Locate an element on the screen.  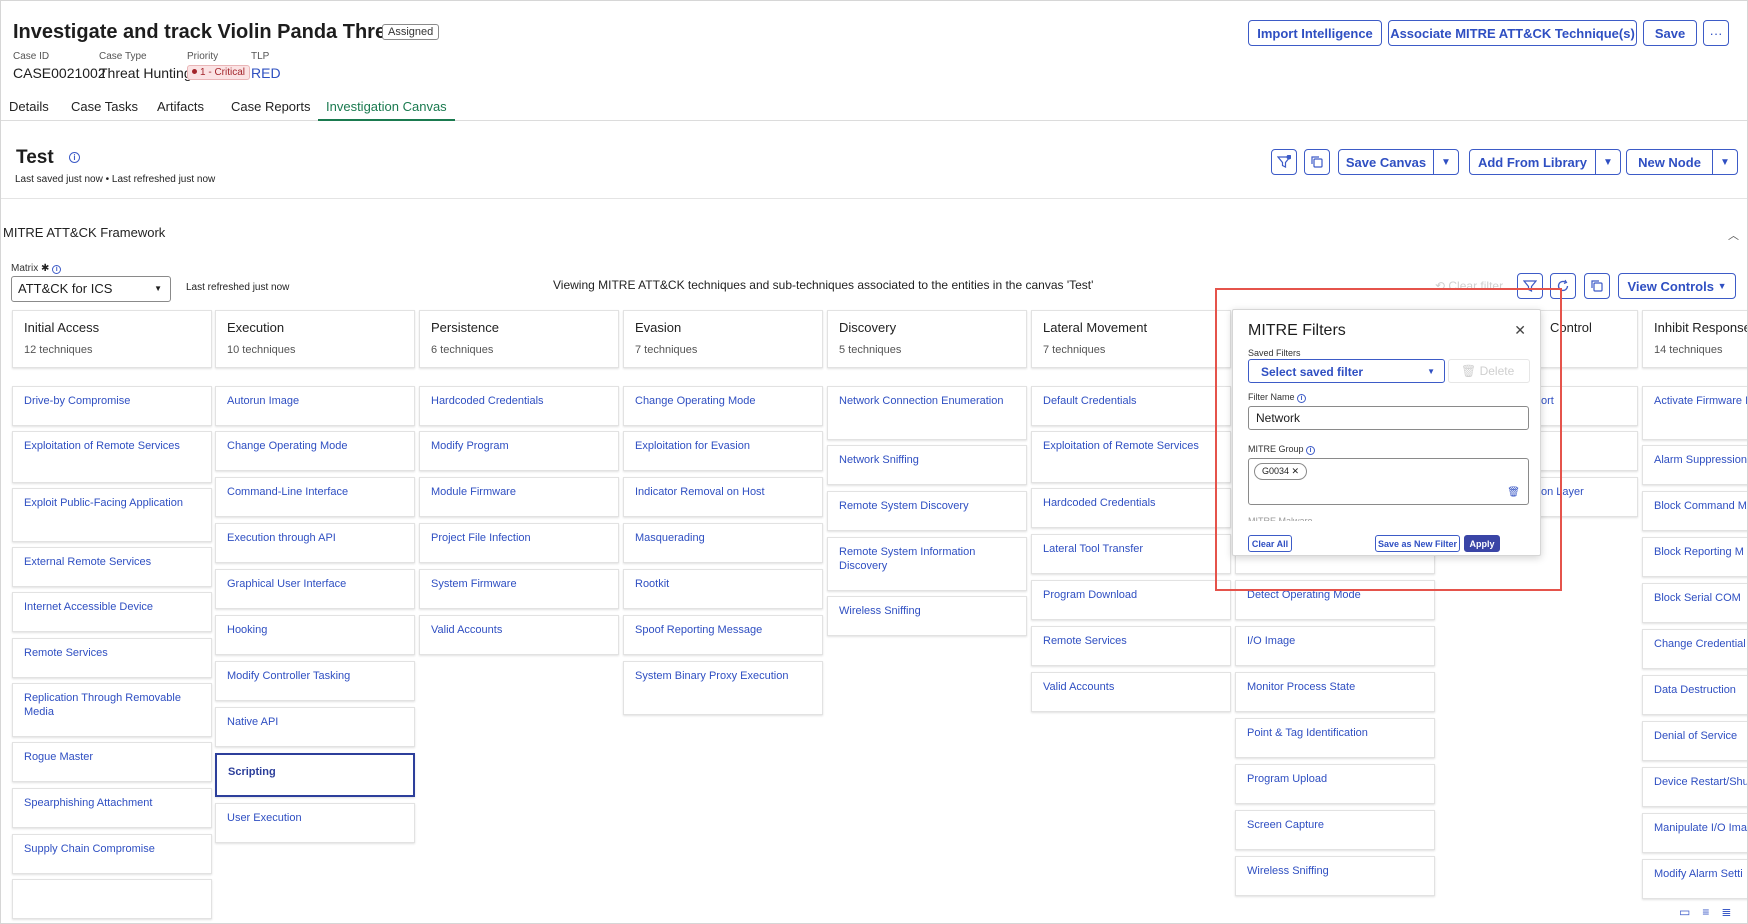
add-from-library-dropdown: ▼ is located at coordinates (1608, 162).